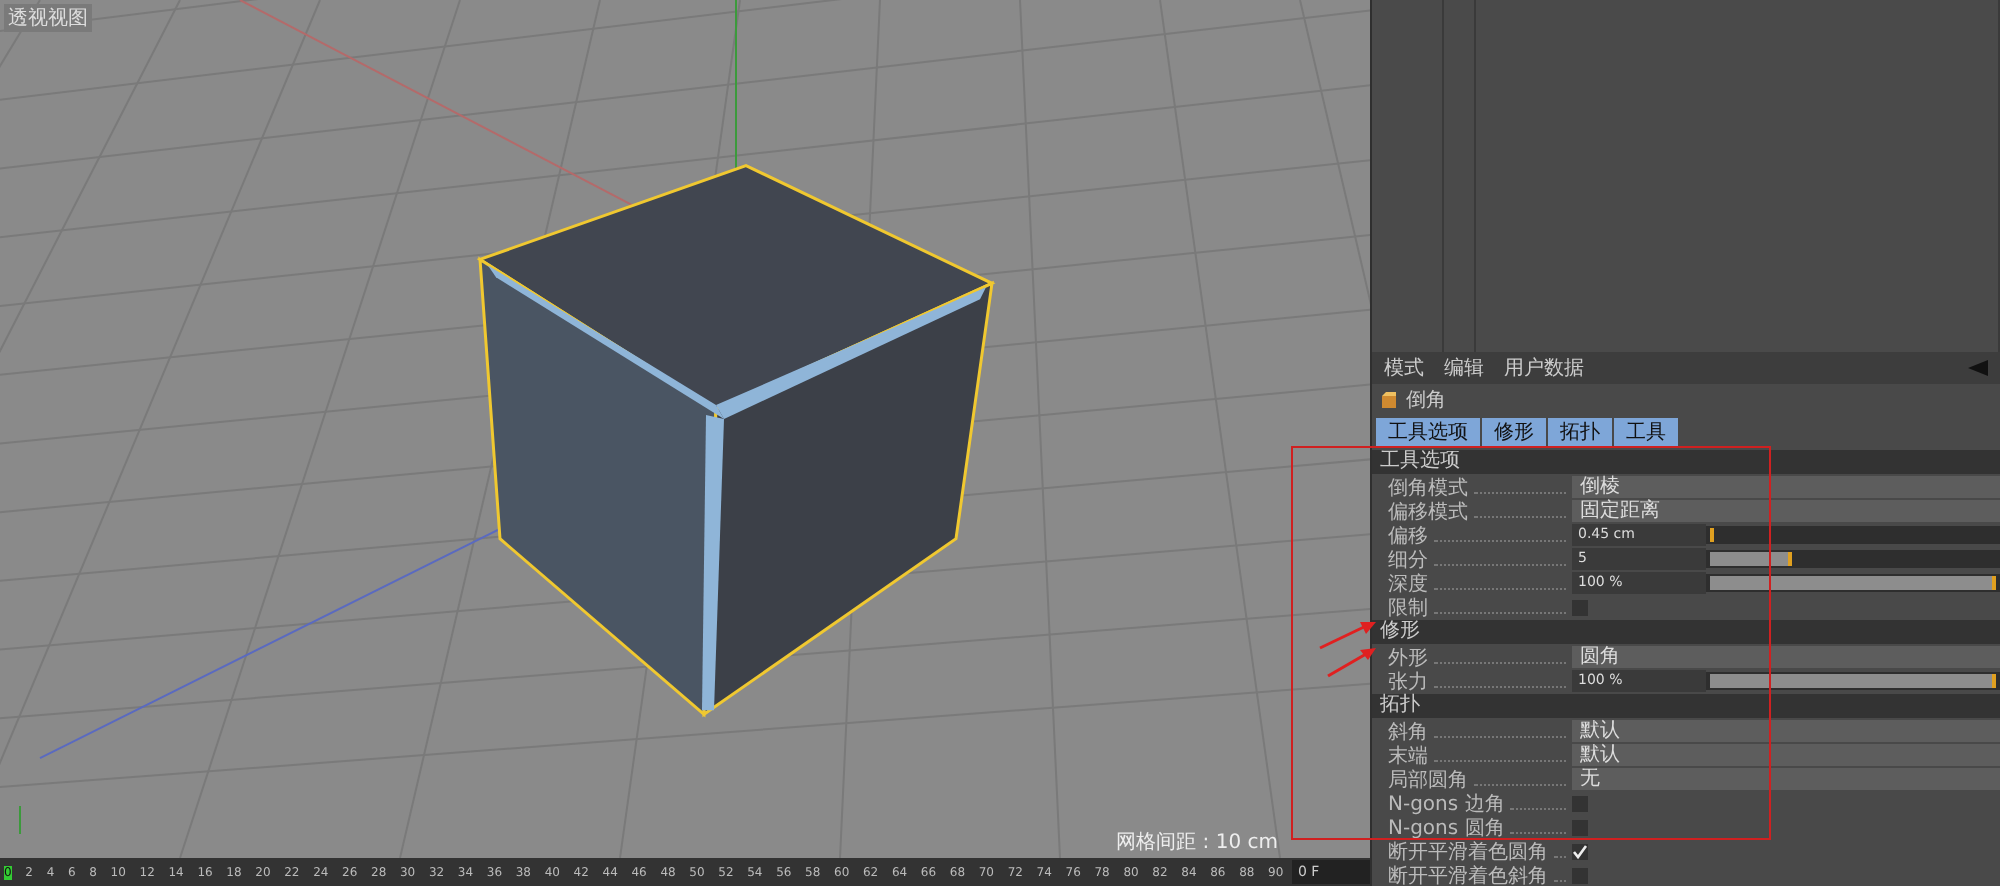 The image size is (2000, 886). Describe the element at coordinates (1428, 780) in the screenshot. I see `field-label: 局部圆角` at that location.